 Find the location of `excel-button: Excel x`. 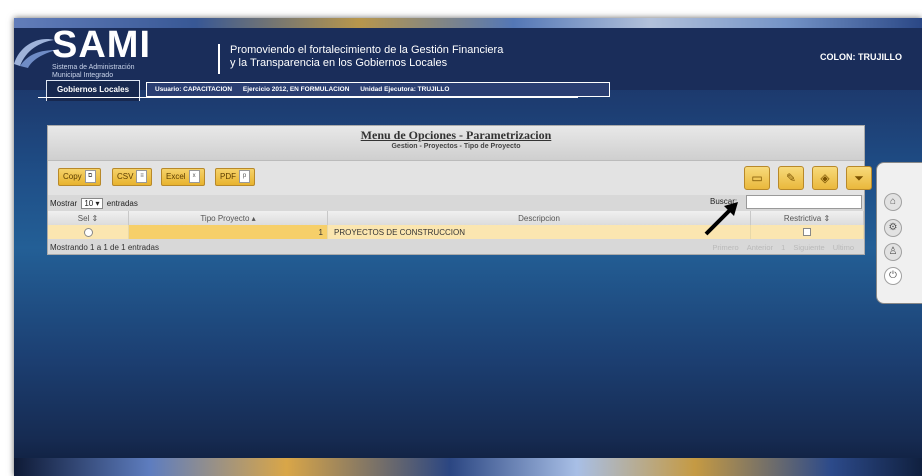

excel-button: Excel x is located at coordinates (183, 177).